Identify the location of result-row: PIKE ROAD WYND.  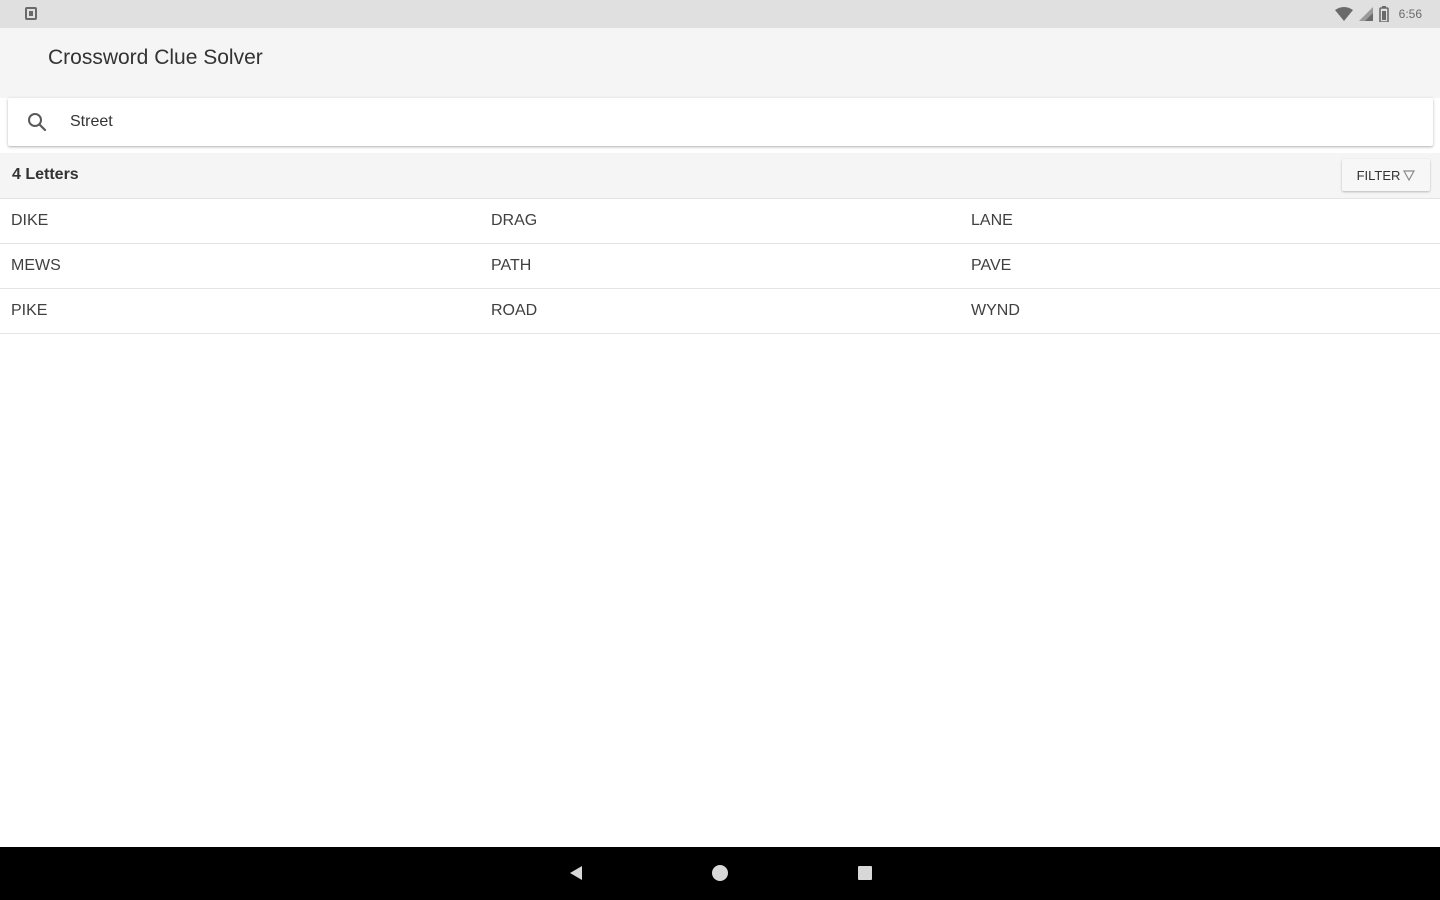
(720, 311).